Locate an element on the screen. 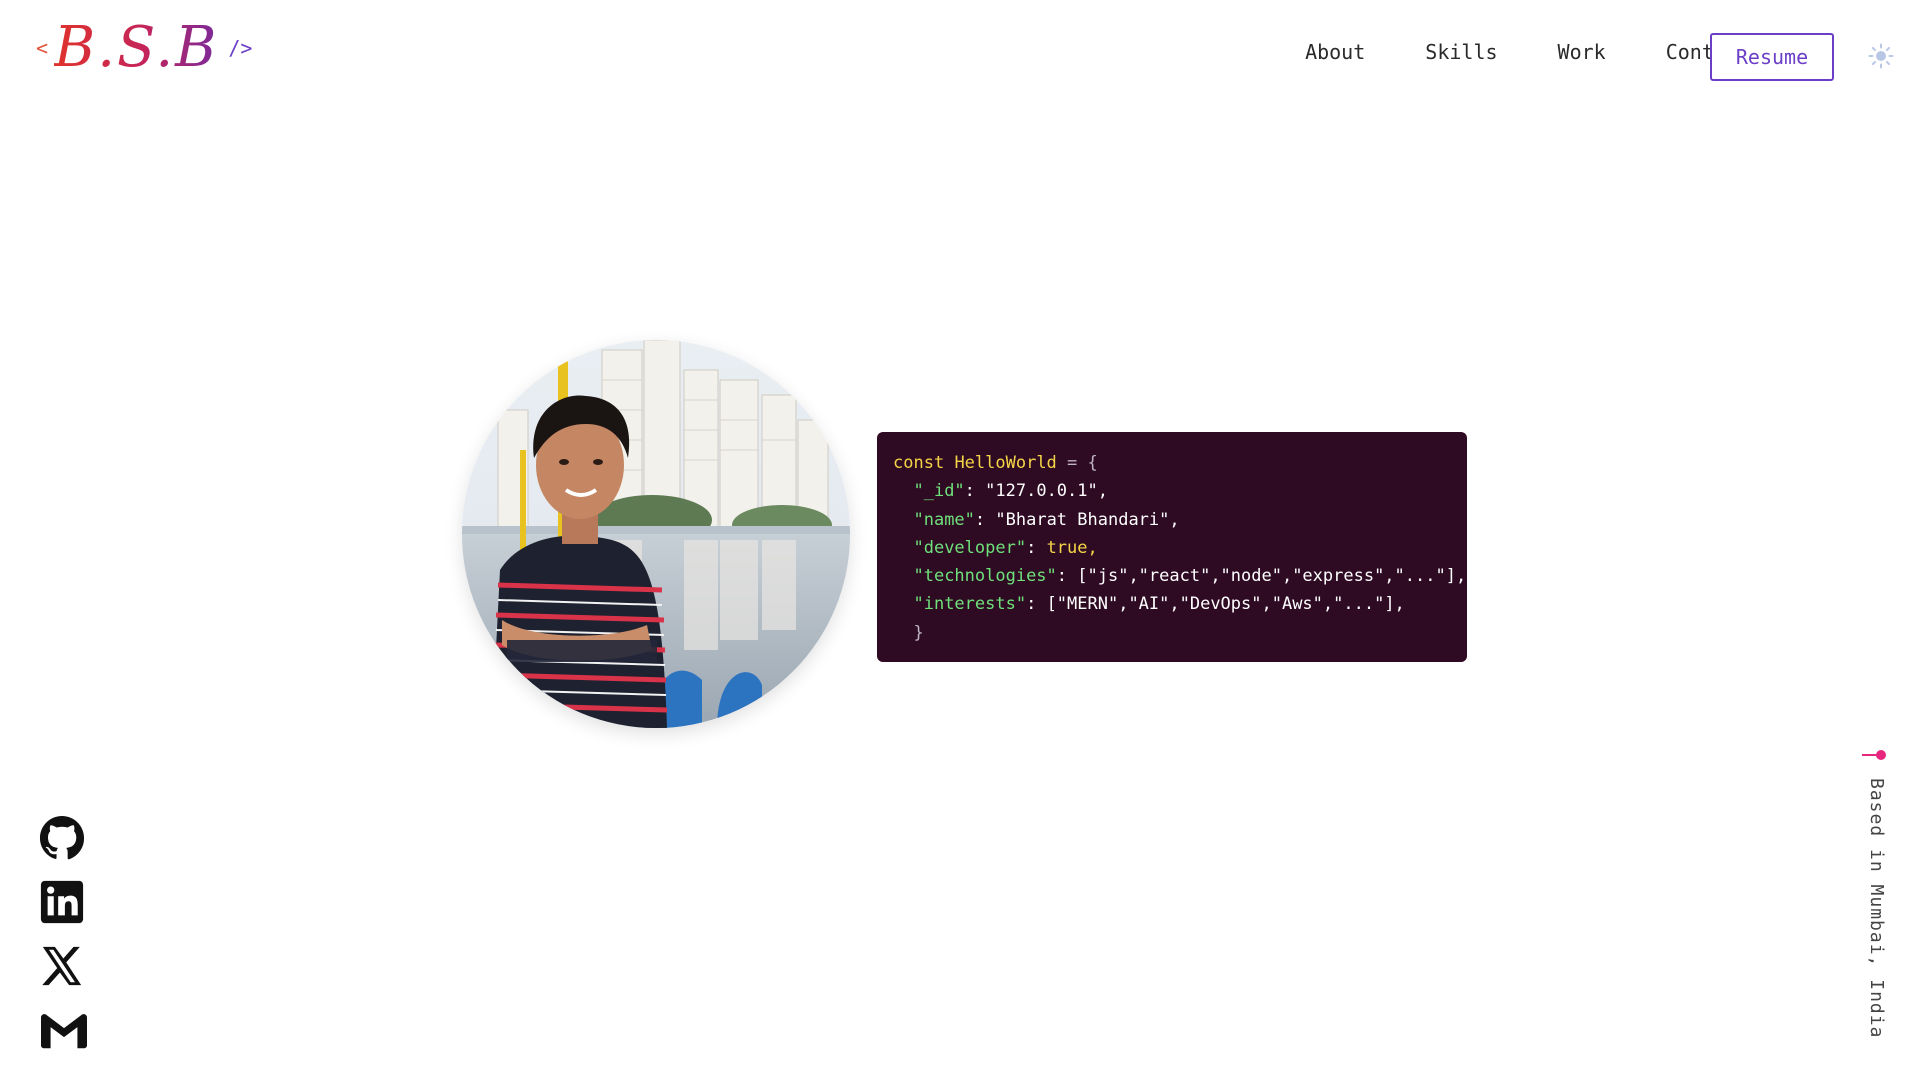  code-close-brace: } is located at coordinates (918, 632).